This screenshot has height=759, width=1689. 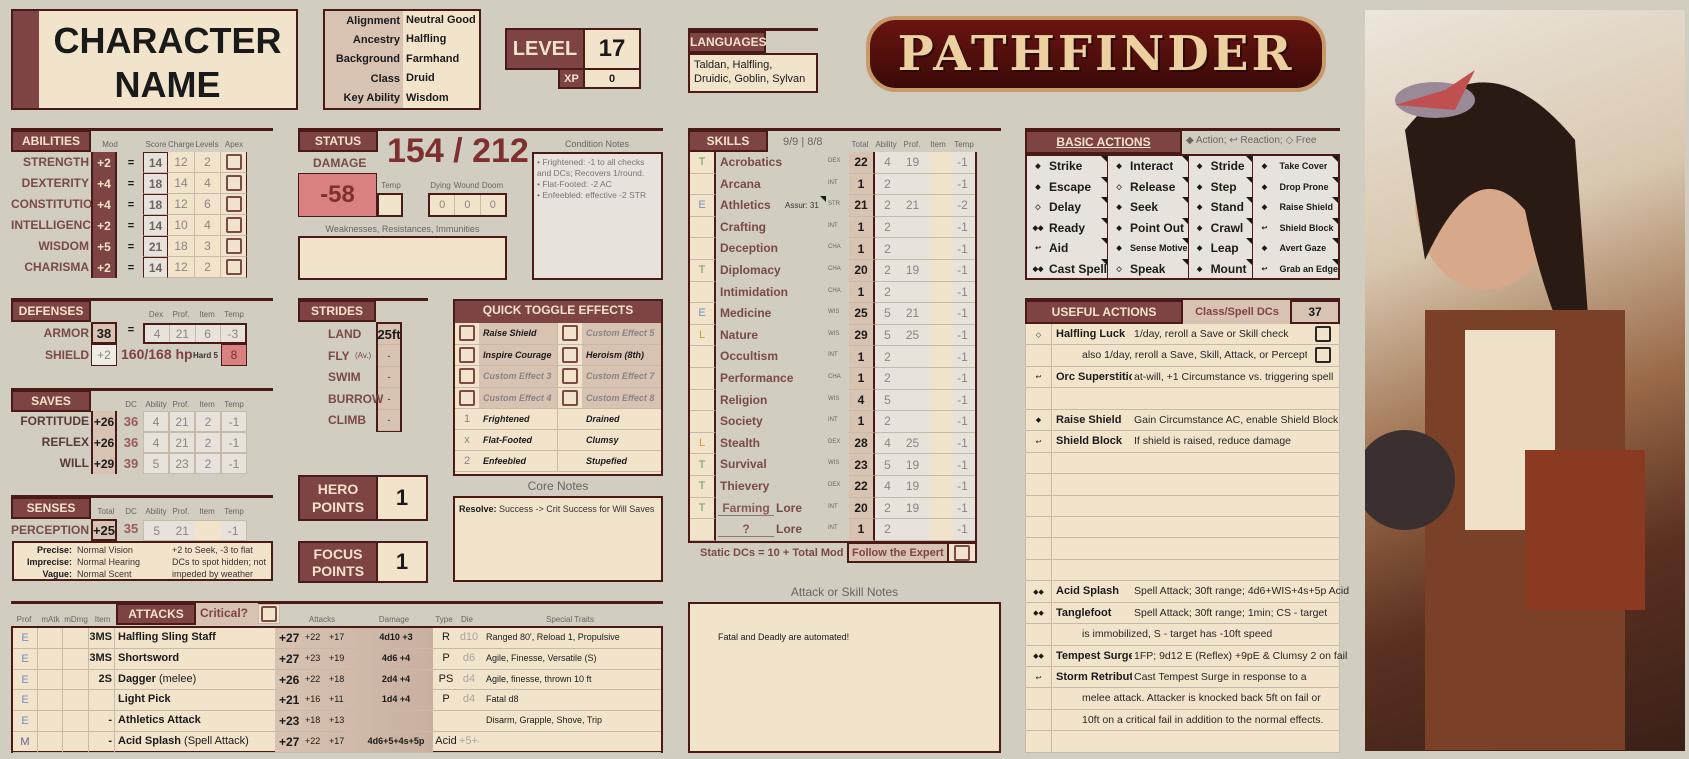 I want to click on stride-value: 25ft, so click(x=389, y=334).